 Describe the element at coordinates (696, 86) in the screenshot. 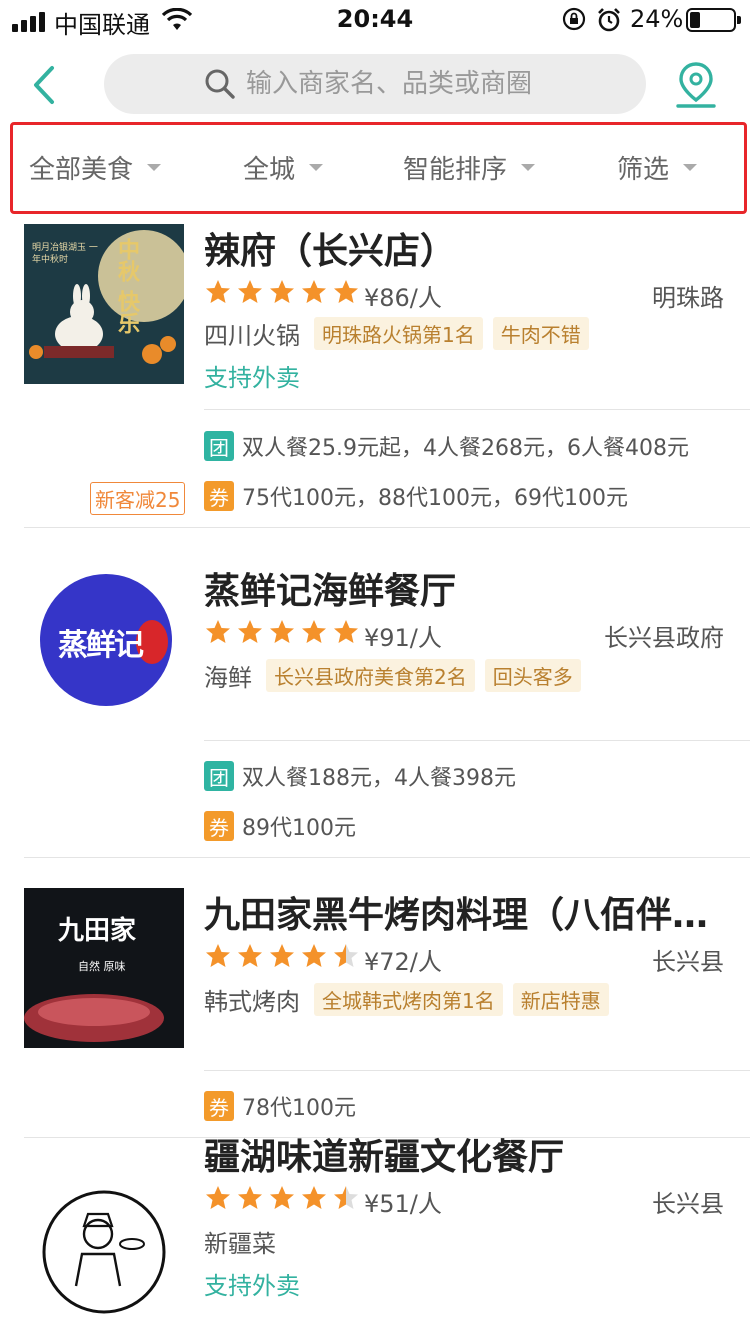

I see `map-location-icon` at that location.